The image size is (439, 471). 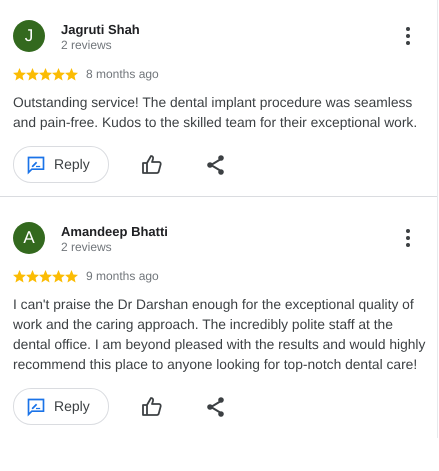 What do you see at coordinates (29, 36) in the screenshot?
I see `avatar: J` at bounding box center [29, 36].